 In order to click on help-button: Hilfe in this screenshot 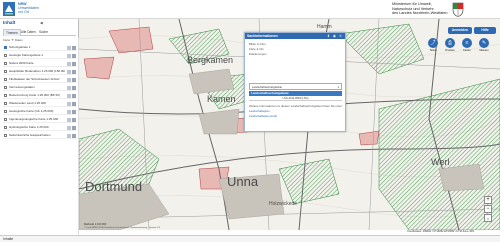, I will do `click(485, 30)`.